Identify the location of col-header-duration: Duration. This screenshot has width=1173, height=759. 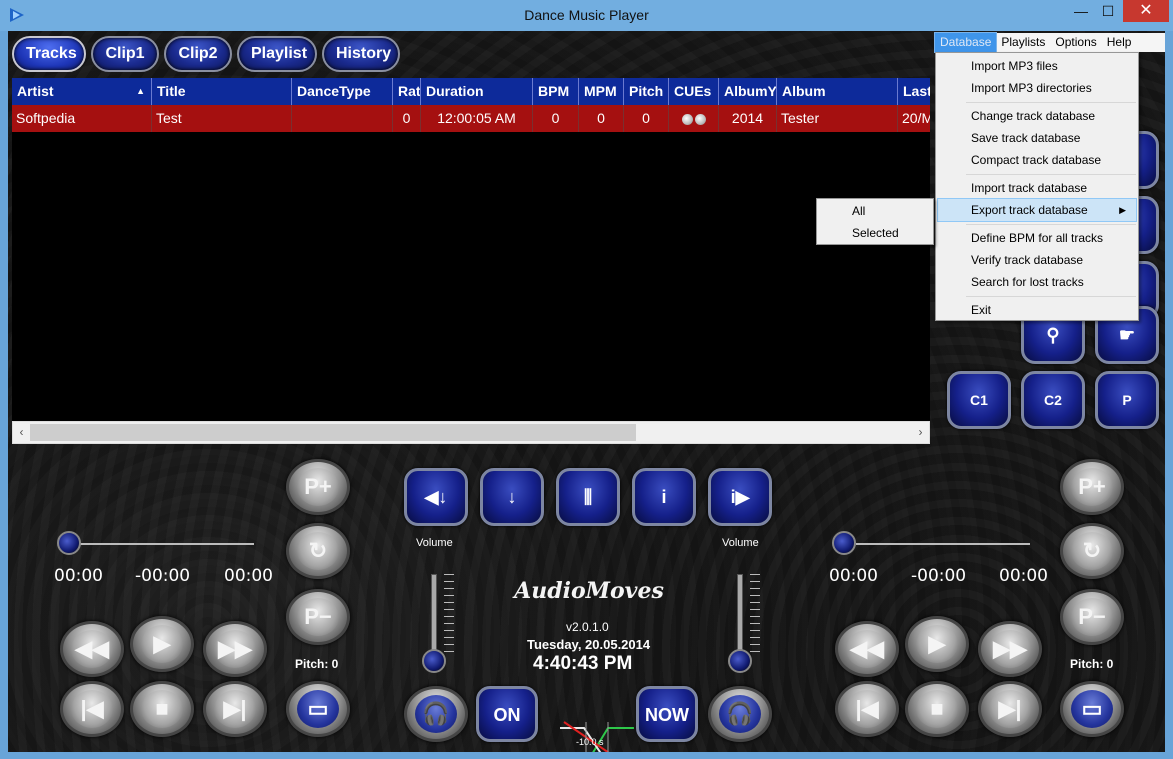
(477, 91).